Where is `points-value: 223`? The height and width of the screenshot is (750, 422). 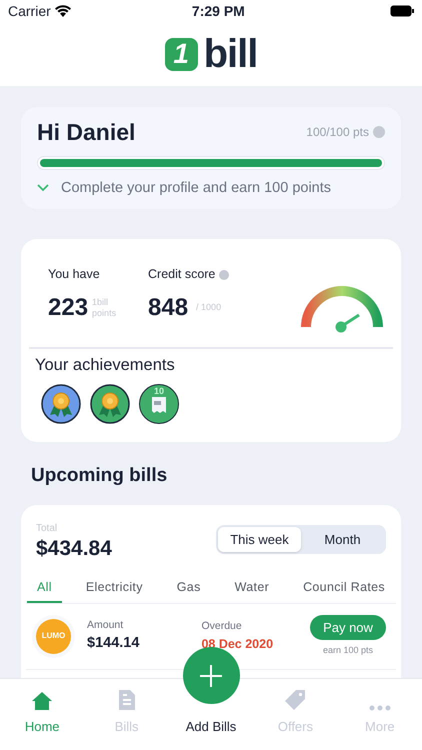 points-value: 223 is located at coordinates (68, 308).